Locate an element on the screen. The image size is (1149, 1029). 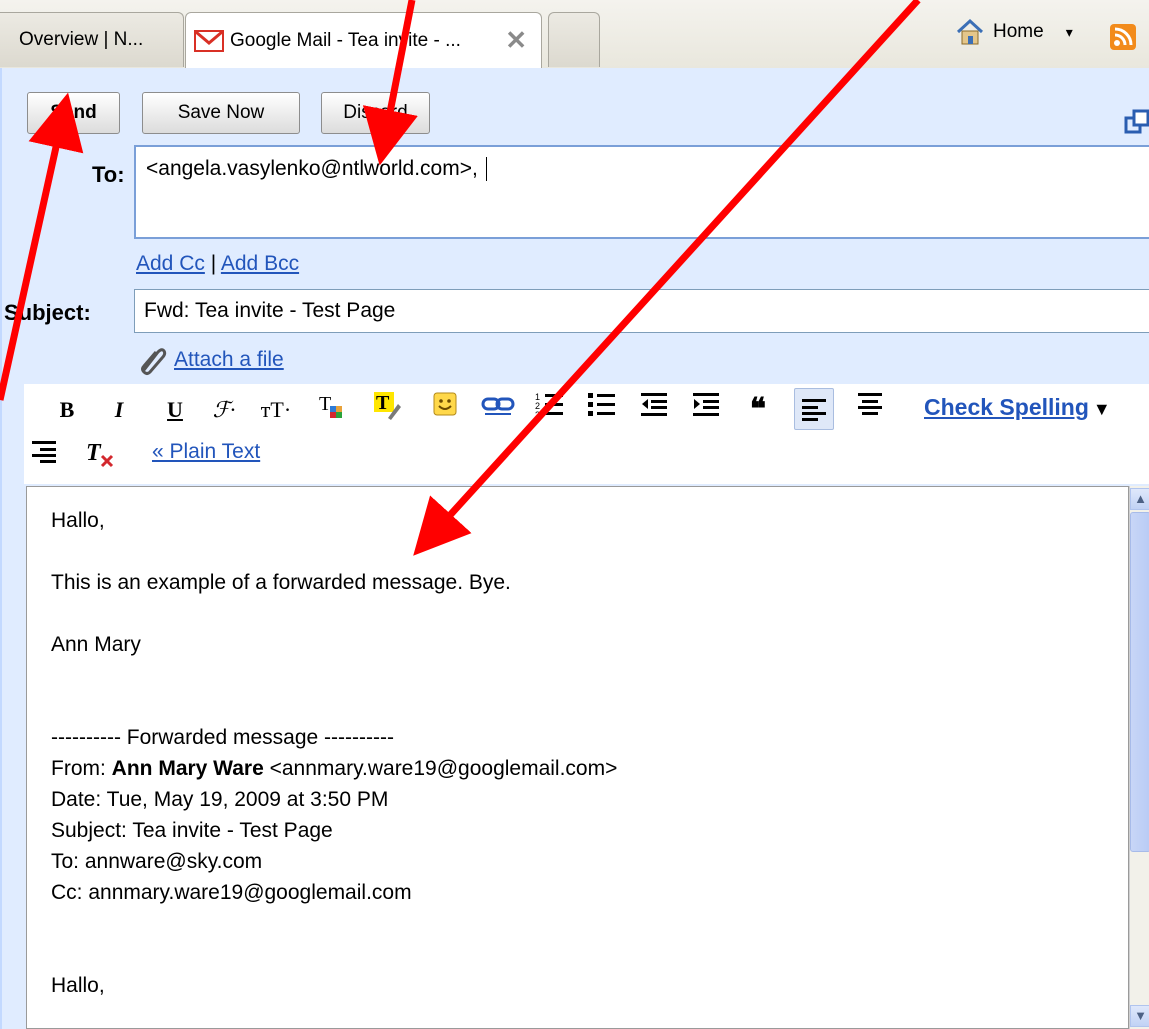
link-icon is located at coordinates (498, 410).